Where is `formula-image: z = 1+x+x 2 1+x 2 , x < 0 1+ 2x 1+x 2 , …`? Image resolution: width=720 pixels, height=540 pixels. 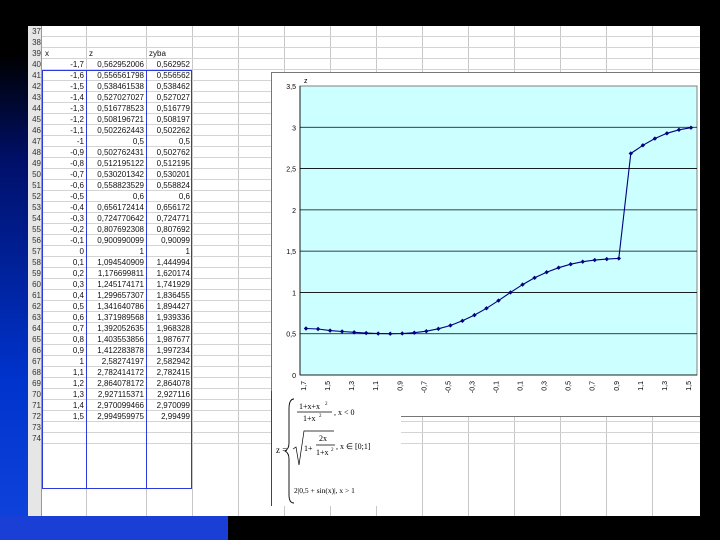 formula-image: z = 1+x+x 2 1+x 2 , x < 0 1+ 2x 1+x 2 , … is located at coordinates (336, 448).